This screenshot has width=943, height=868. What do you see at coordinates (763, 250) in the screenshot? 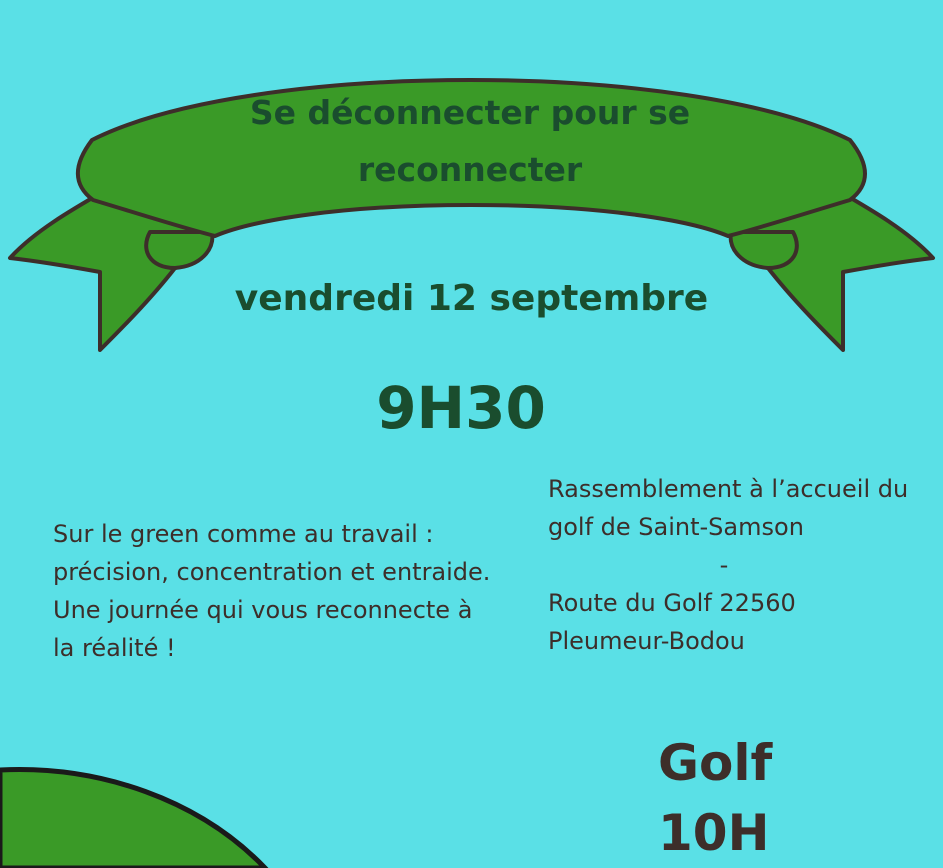
I see `ribbon-right-fold` at bounding box center [763, 250].